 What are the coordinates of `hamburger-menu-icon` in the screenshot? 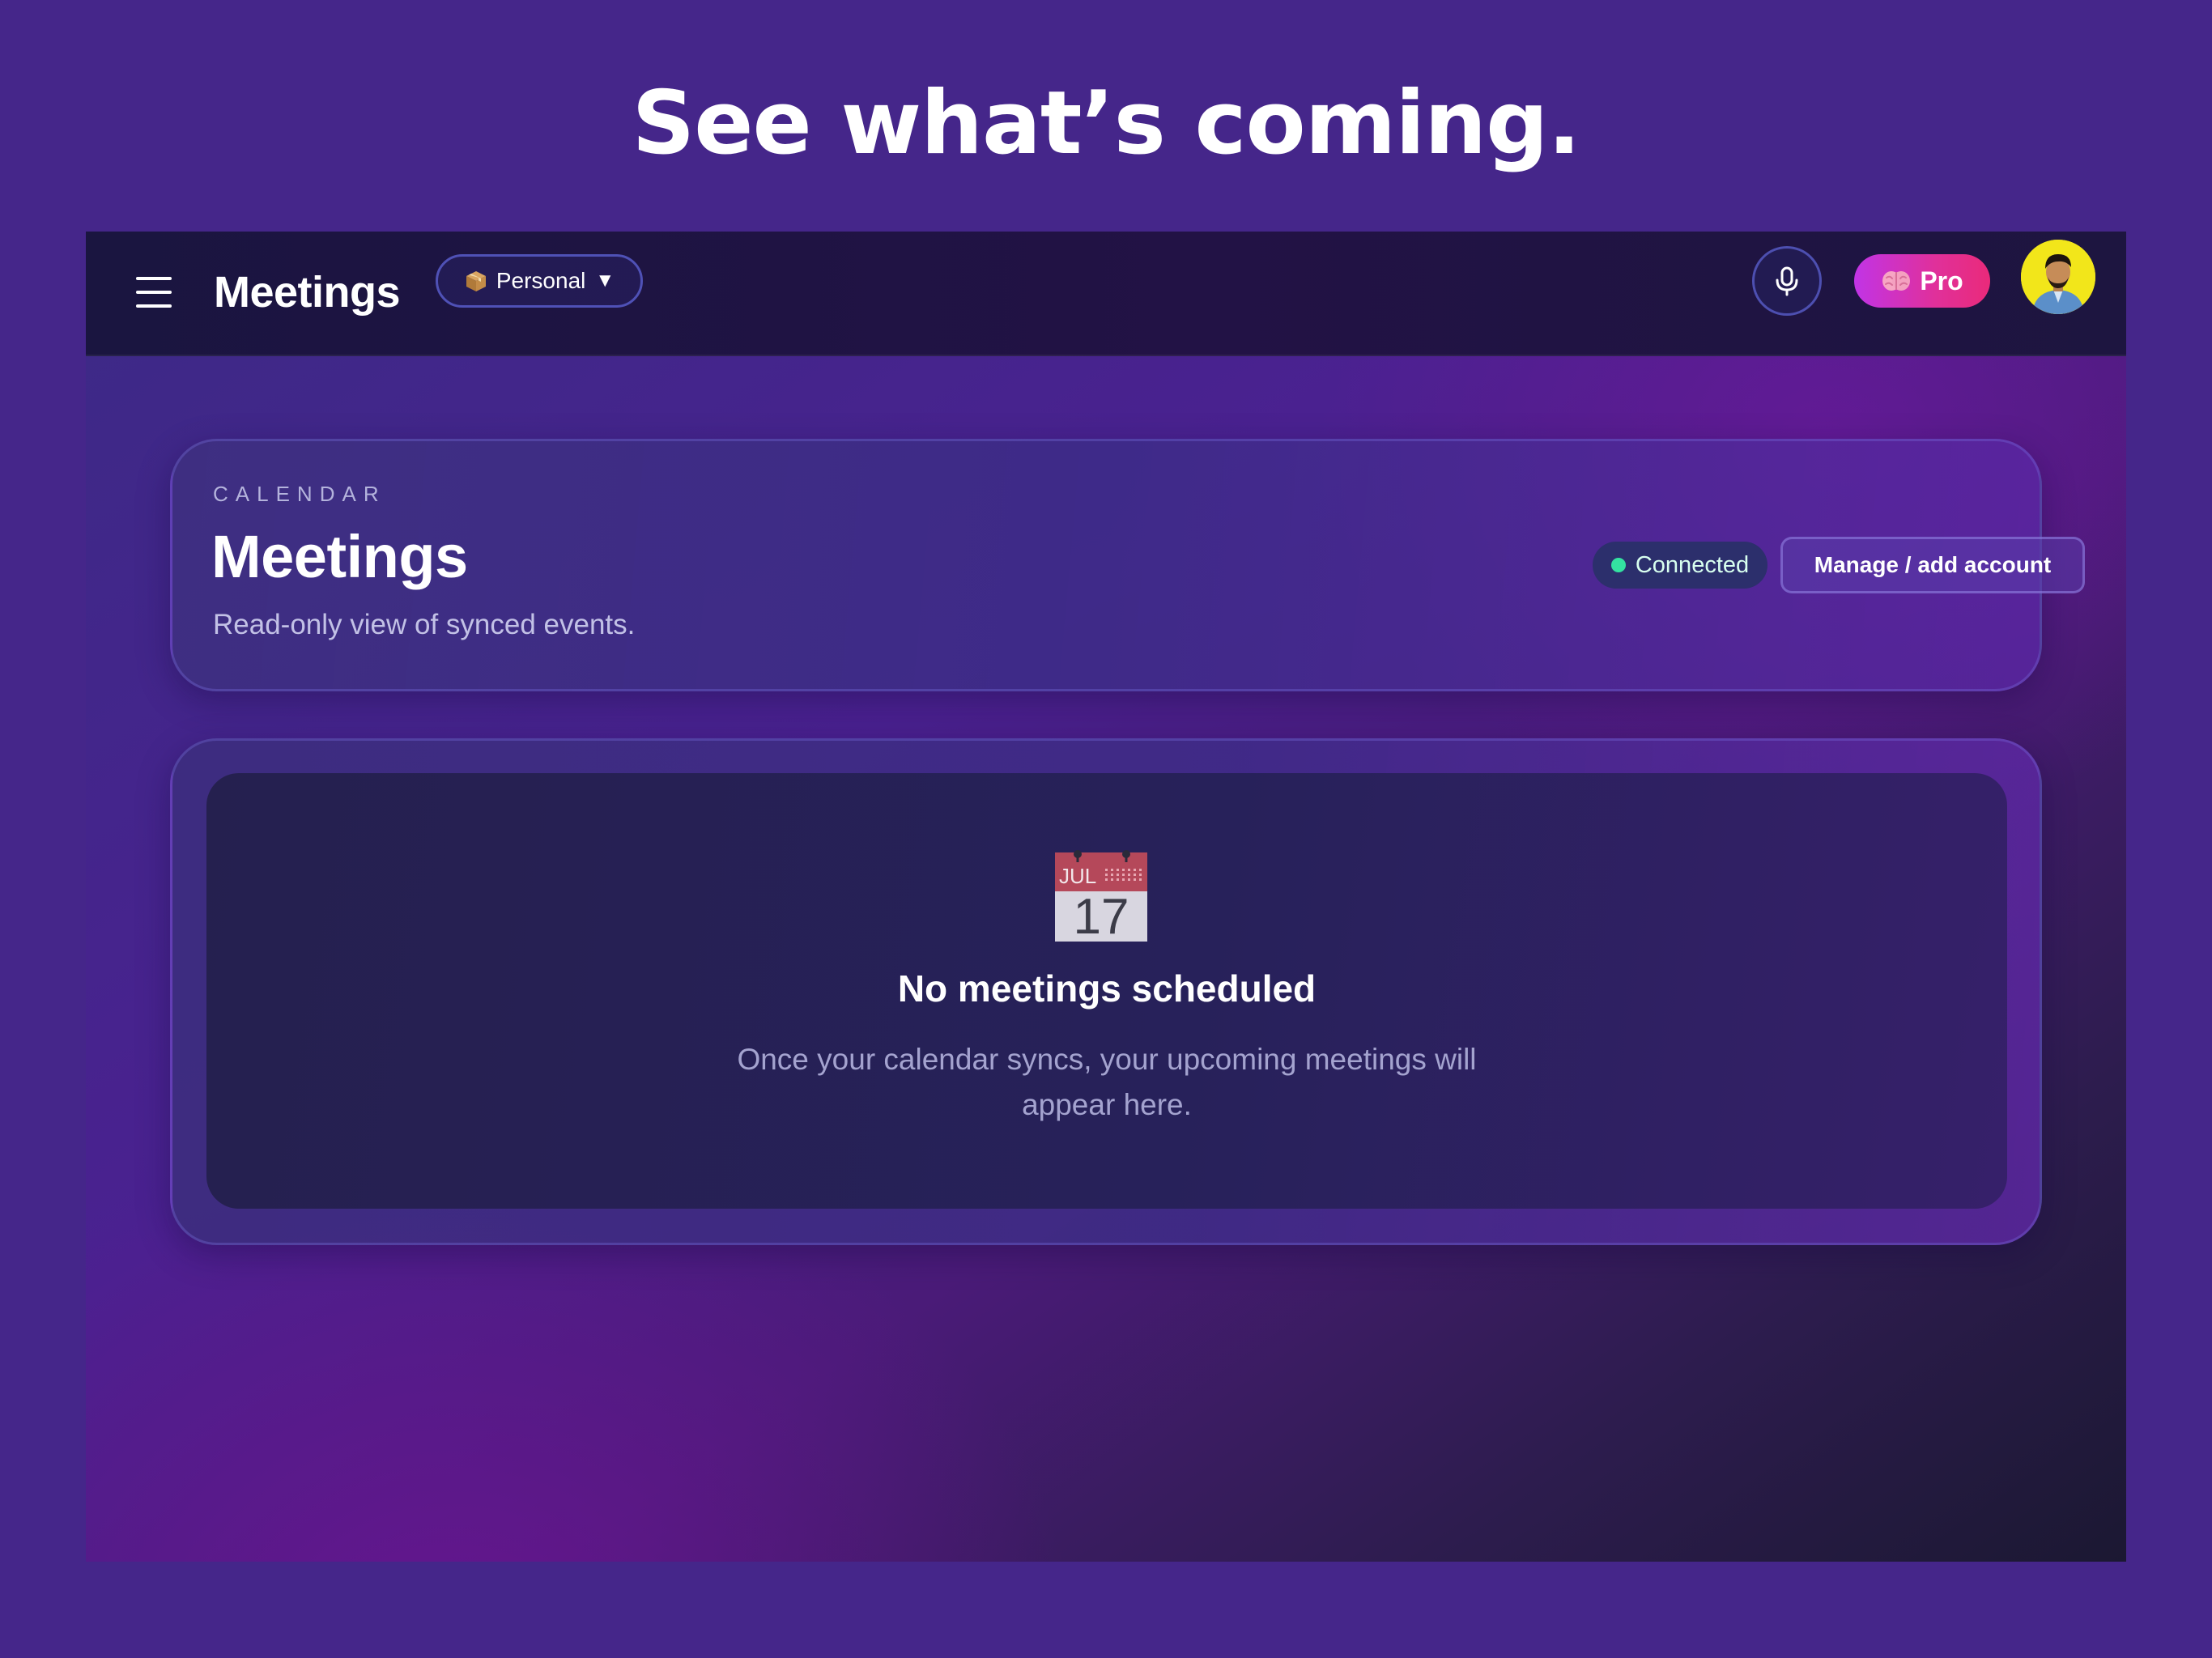 It's located at (154, 292).